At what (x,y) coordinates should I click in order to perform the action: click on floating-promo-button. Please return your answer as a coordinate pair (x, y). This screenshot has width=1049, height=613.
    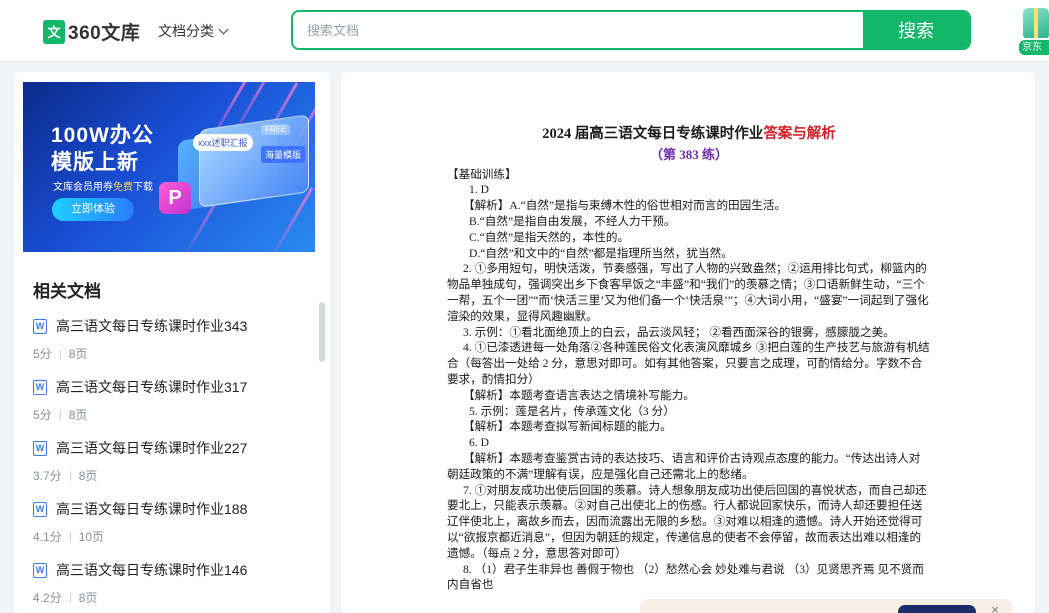
    Looking at the image, I should click on (937, 609).